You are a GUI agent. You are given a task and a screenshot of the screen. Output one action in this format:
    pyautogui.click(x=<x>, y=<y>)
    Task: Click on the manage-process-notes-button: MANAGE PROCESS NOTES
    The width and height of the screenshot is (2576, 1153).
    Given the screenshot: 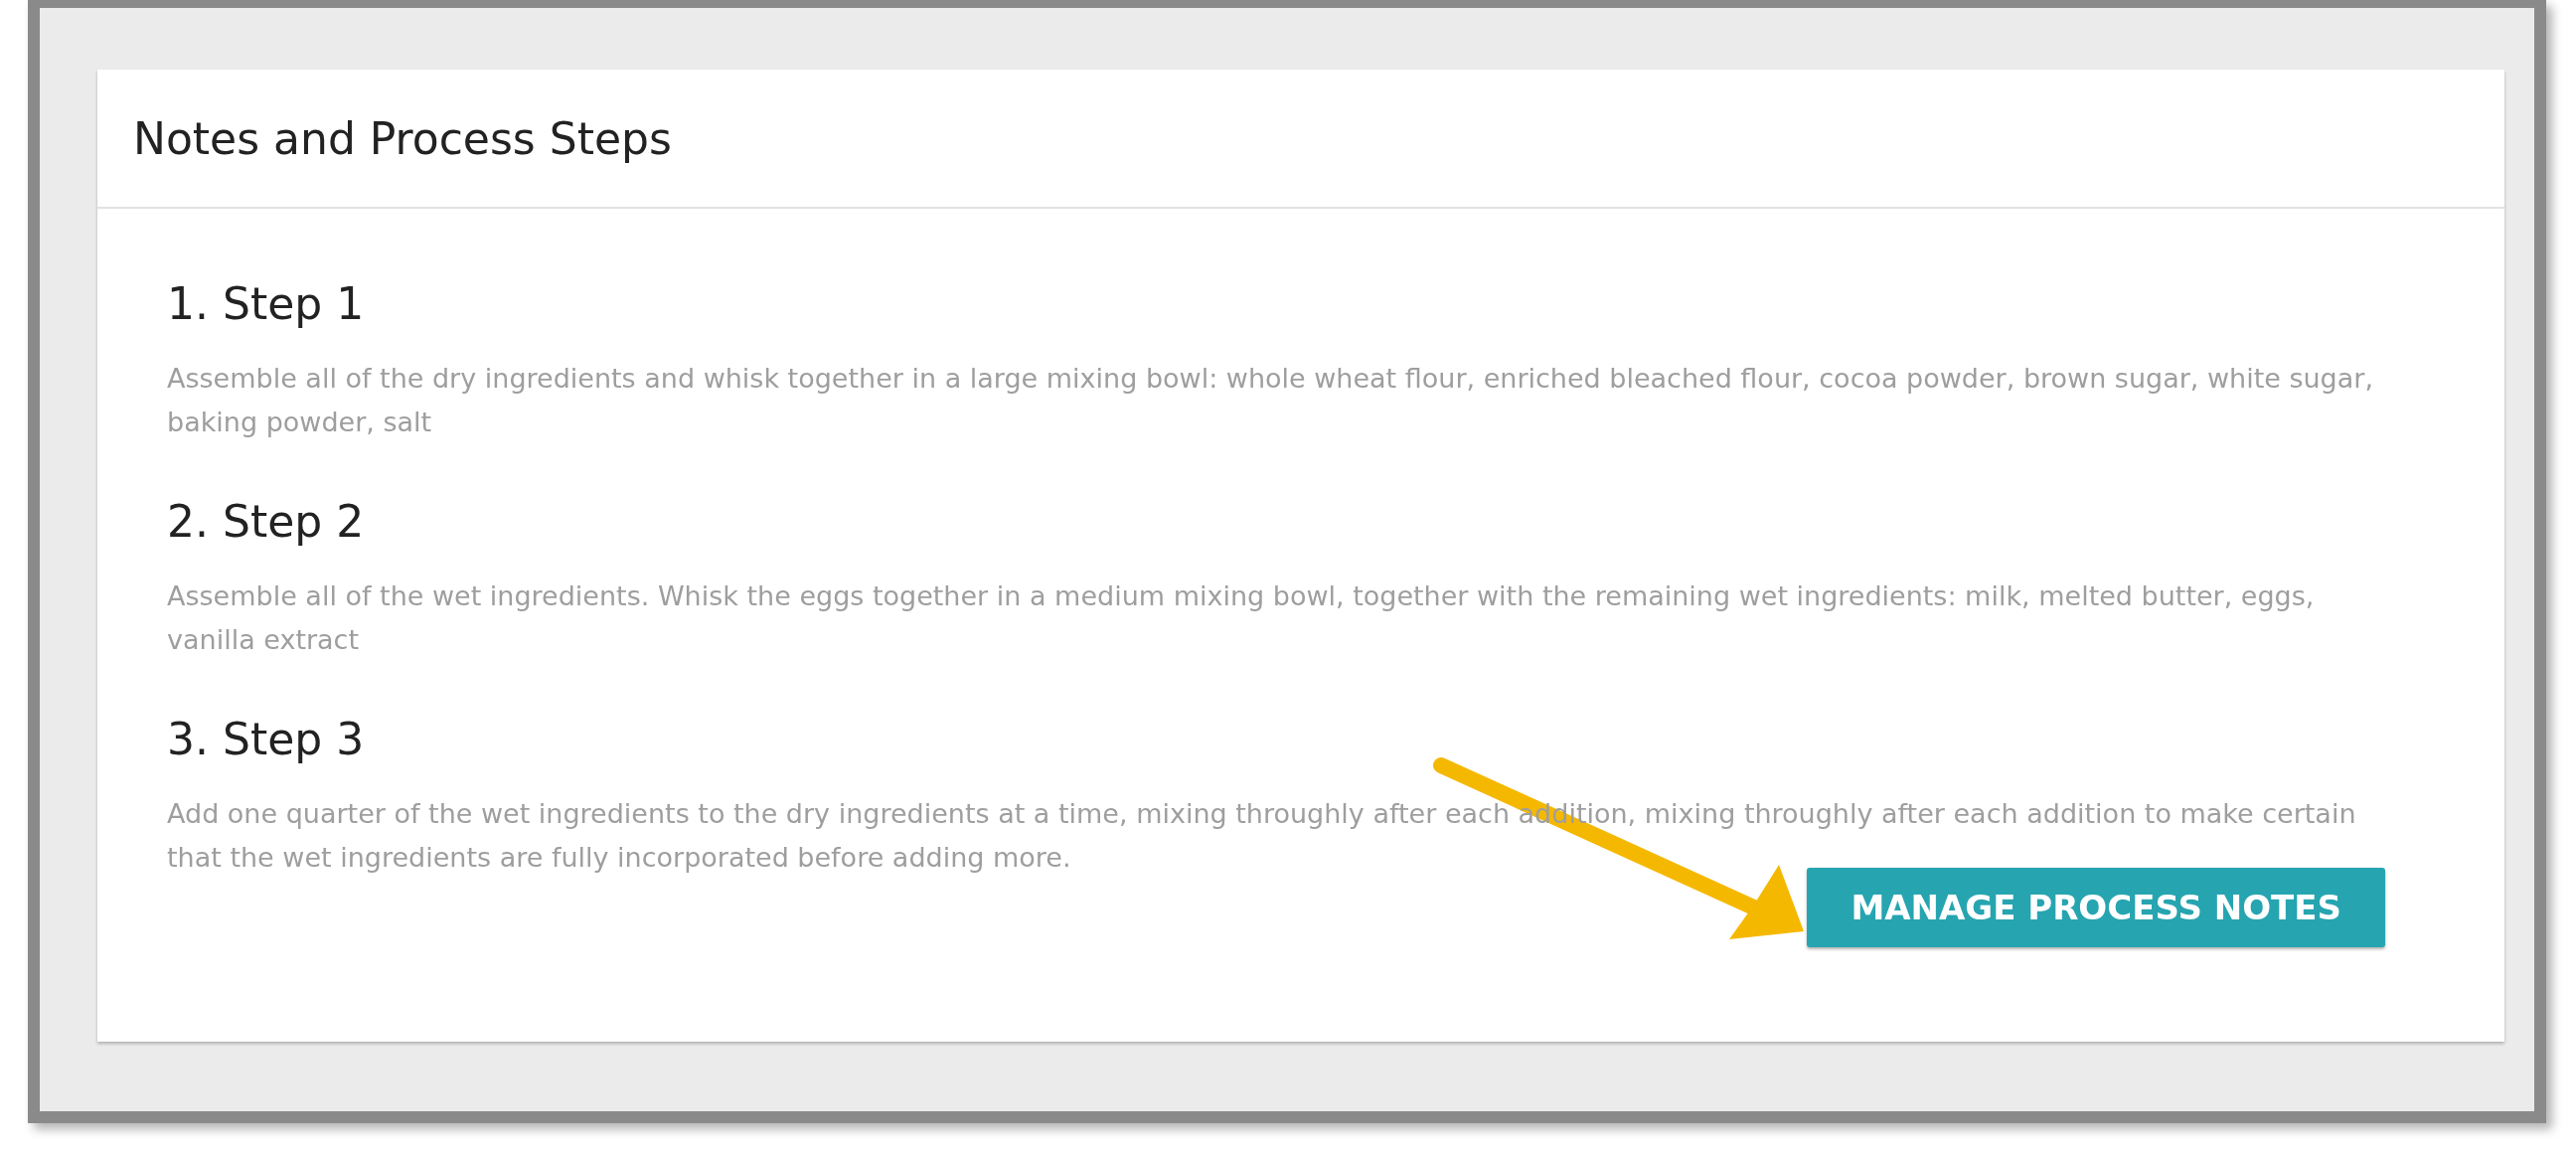 What is the action you would take?
    pyautogui.click(x=2096, y=907)
    